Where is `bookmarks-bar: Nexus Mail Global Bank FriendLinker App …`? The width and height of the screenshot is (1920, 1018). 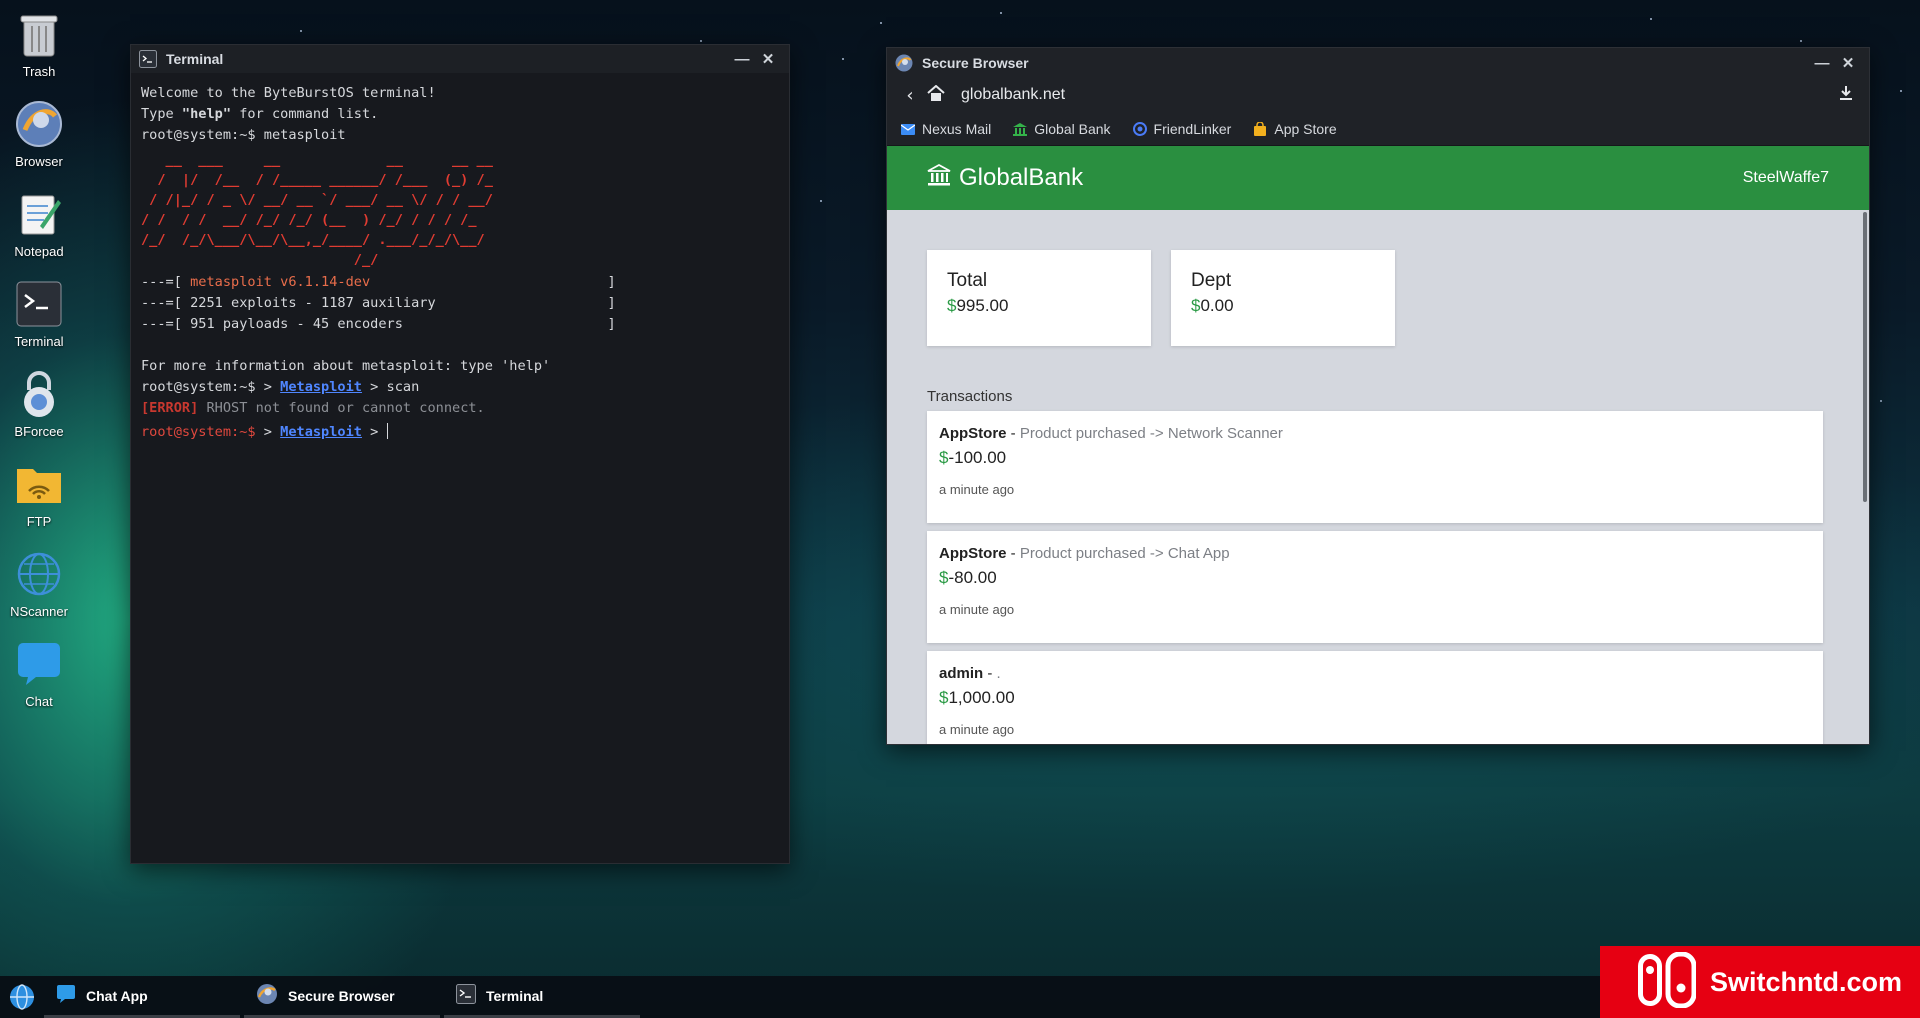
bookmarks-bar: Nexus Mail Global Bank FriendLinker App … is located at coordinates (1378, 129).